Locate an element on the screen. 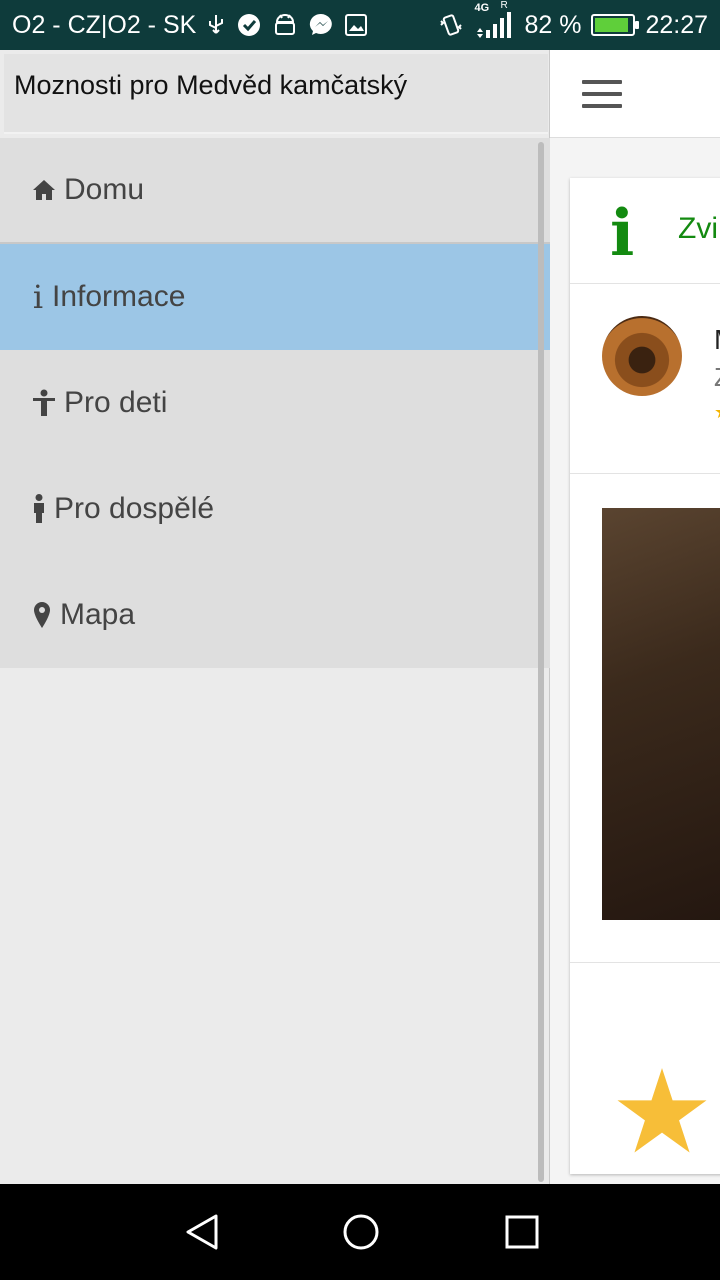  drawer-title: Moznosti pro Medvěd kamčatský is located at coordinates (211, 85).